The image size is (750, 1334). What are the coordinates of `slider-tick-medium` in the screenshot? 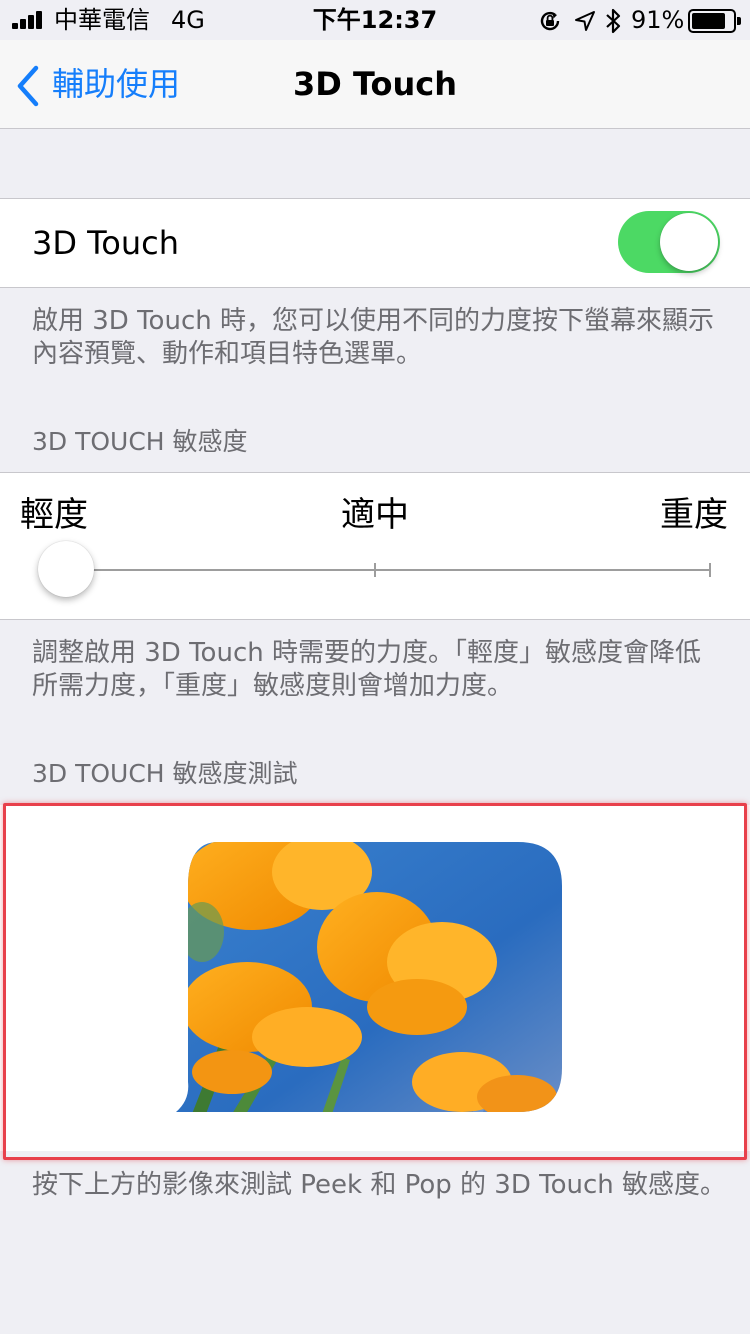 It's located at (375, 570).